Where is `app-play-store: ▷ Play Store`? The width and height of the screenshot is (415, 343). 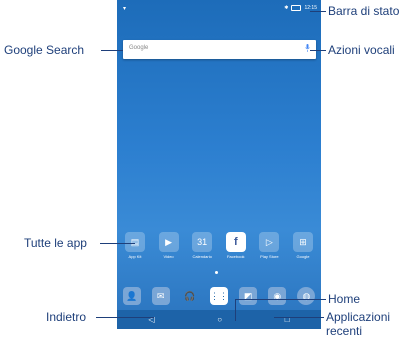 app-play-store: ▷ Play Store is located at coordinates (269, 245).